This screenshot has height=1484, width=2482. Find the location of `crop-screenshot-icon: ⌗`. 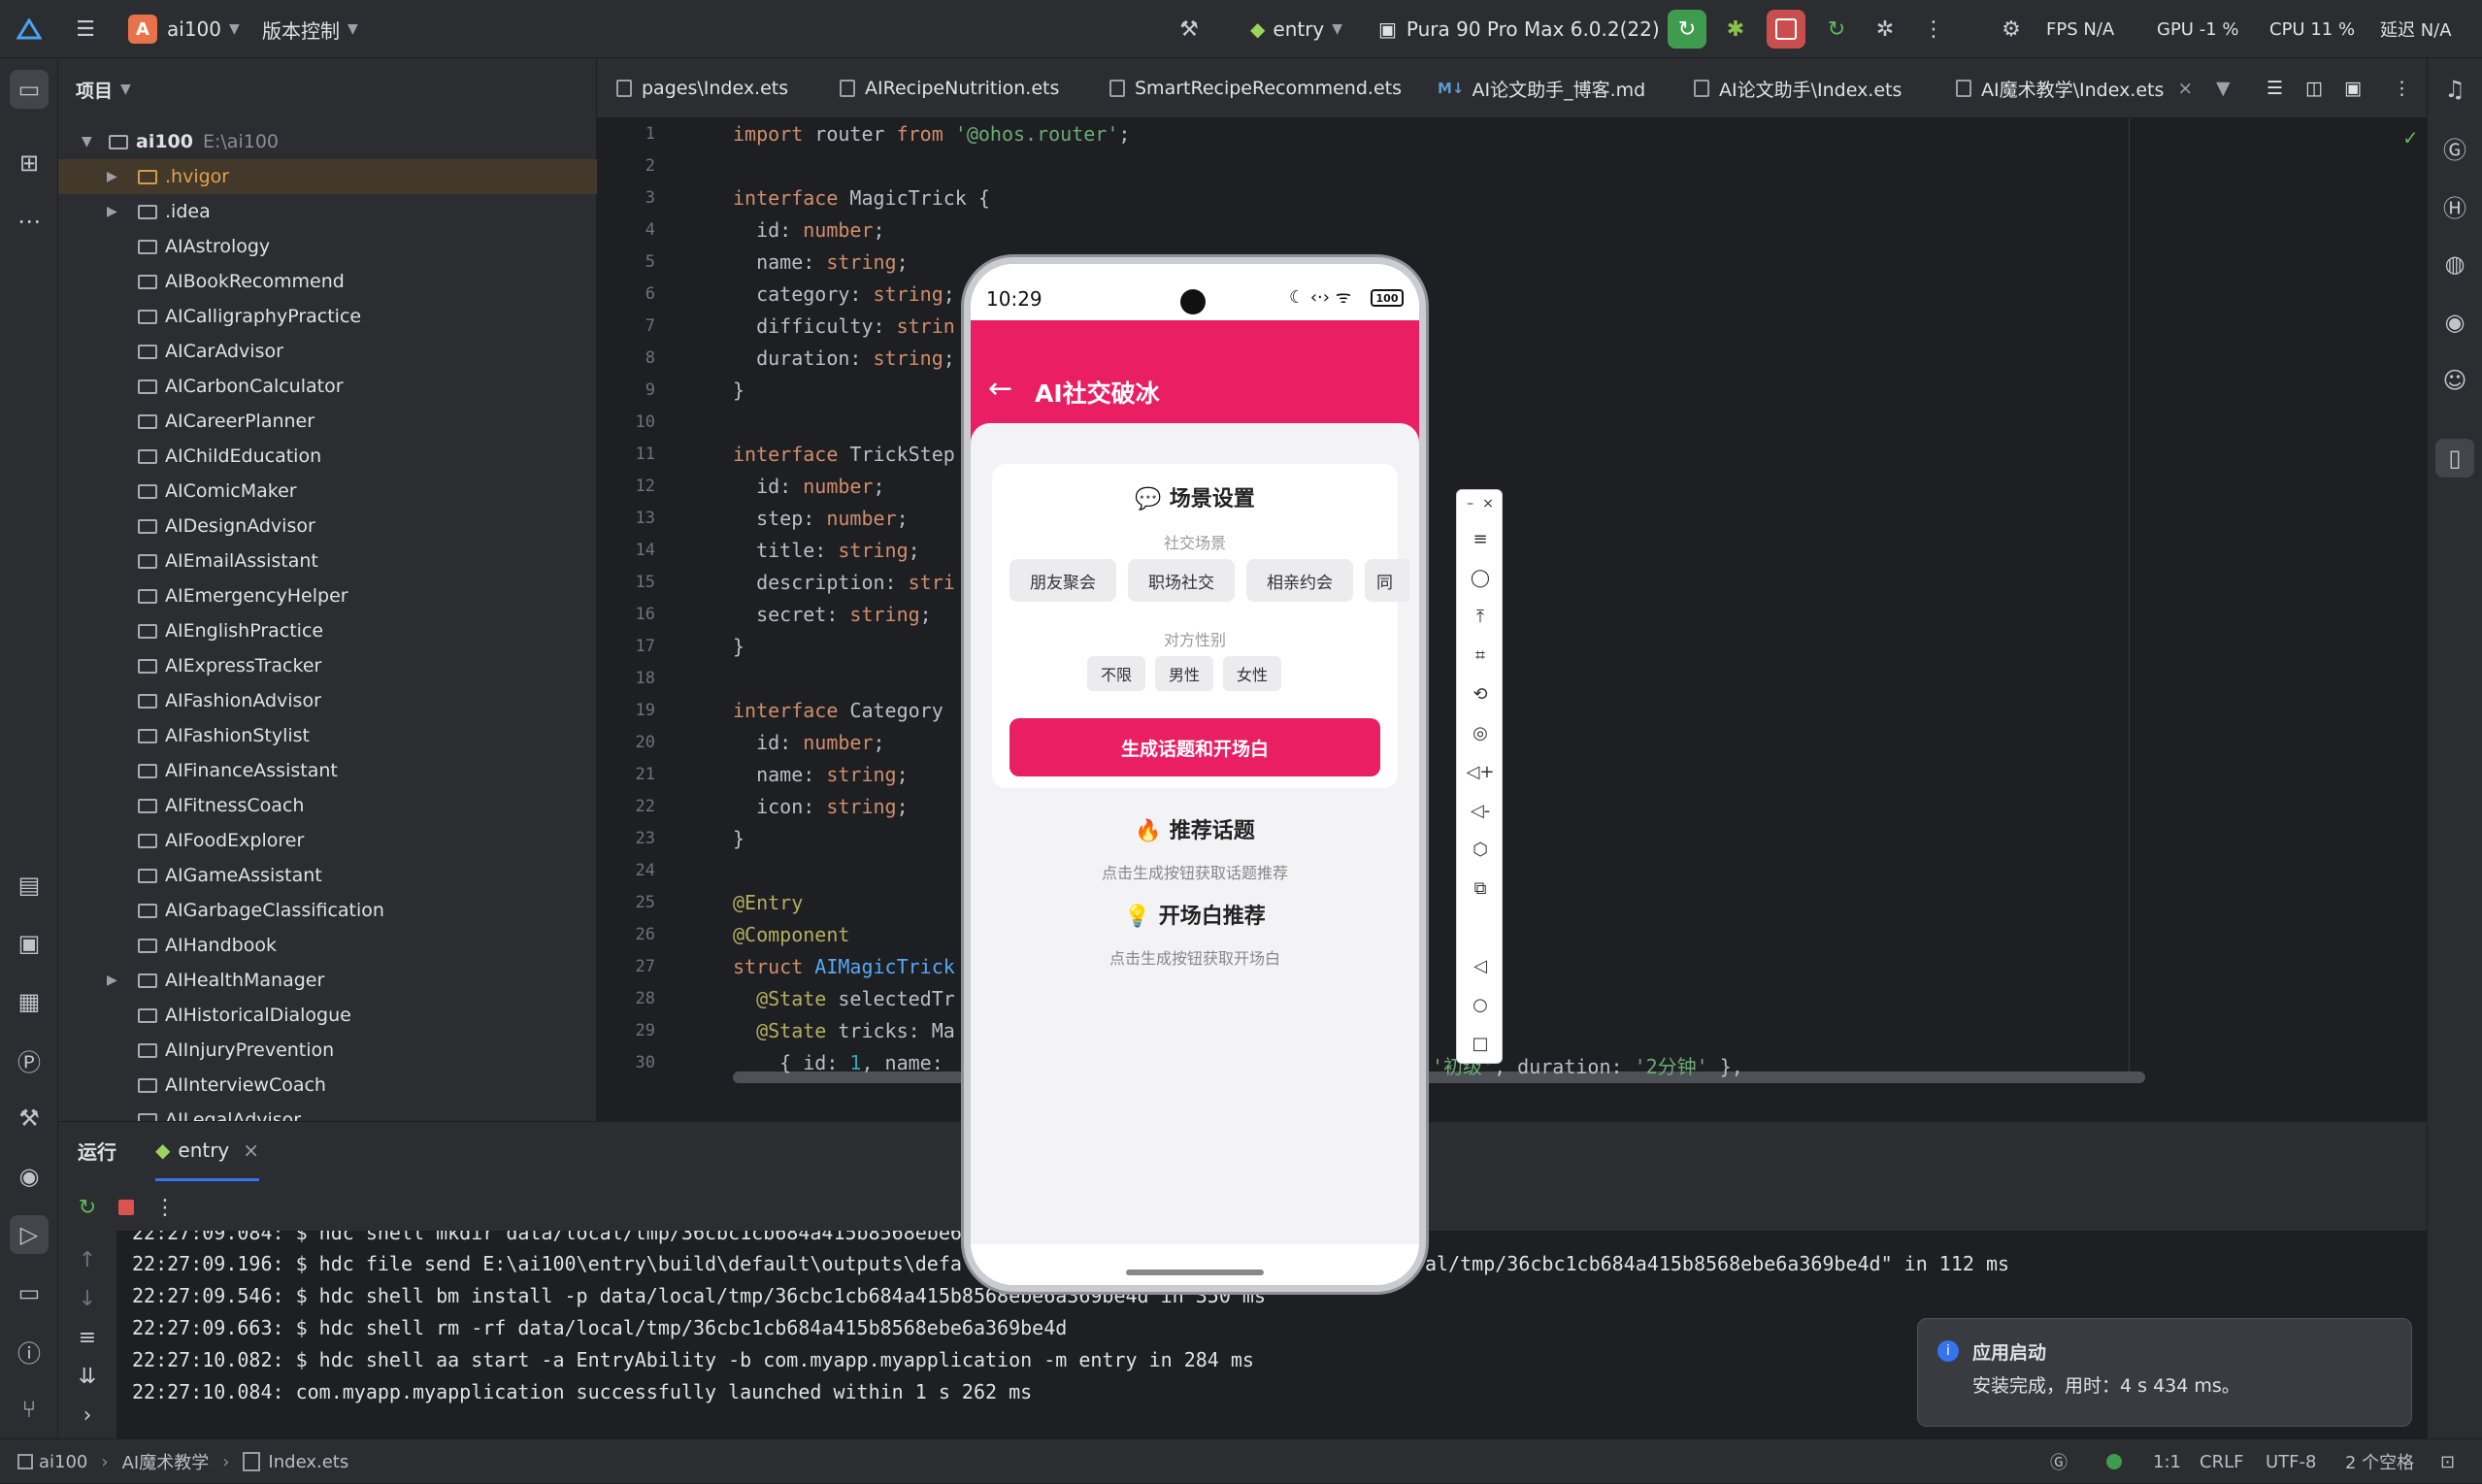

crop-screenshot-icon: ⌗ is located at coordinates (1480, 655).